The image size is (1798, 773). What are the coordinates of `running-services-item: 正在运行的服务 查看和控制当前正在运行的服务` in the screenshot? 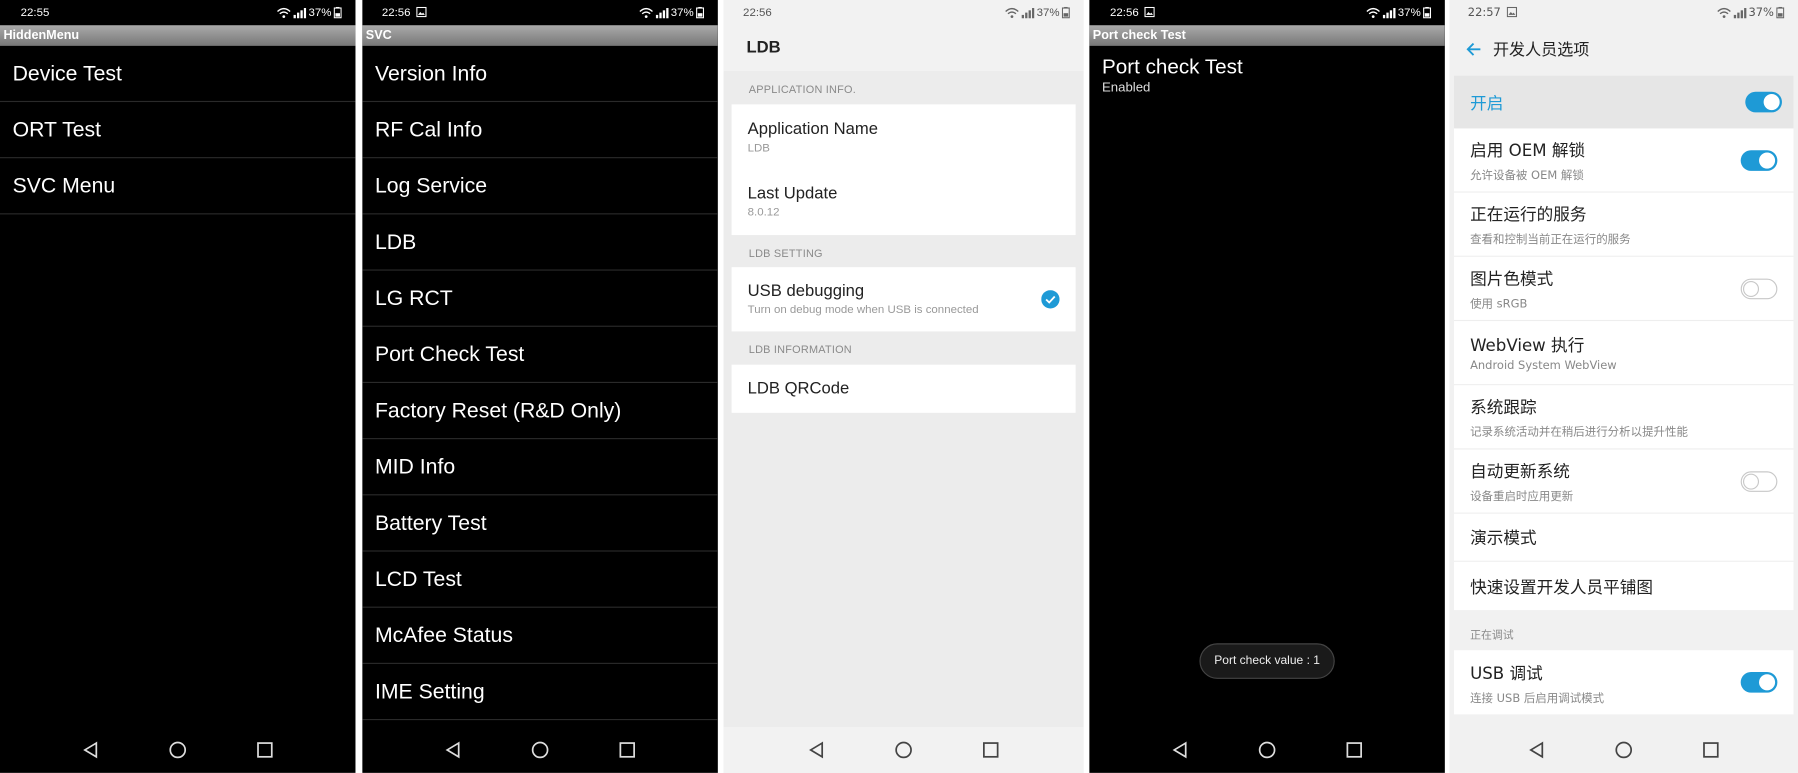 It's located at (1624, 224).